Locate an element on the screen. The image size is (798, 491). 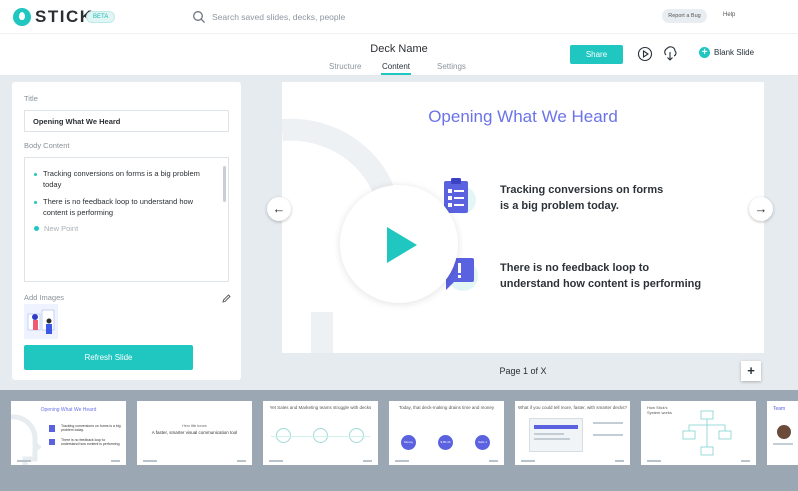
thumbnail-title: How Stick's System works is located at coordinates (659, 410).